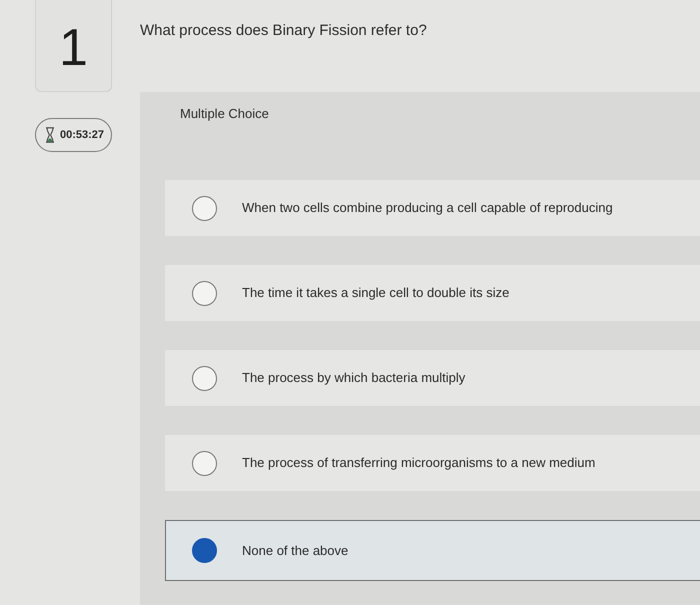  What do you see at coordinates (50, 135) in the screenshot?
I see `hourglass-icon` at bounding box center [50, 135].